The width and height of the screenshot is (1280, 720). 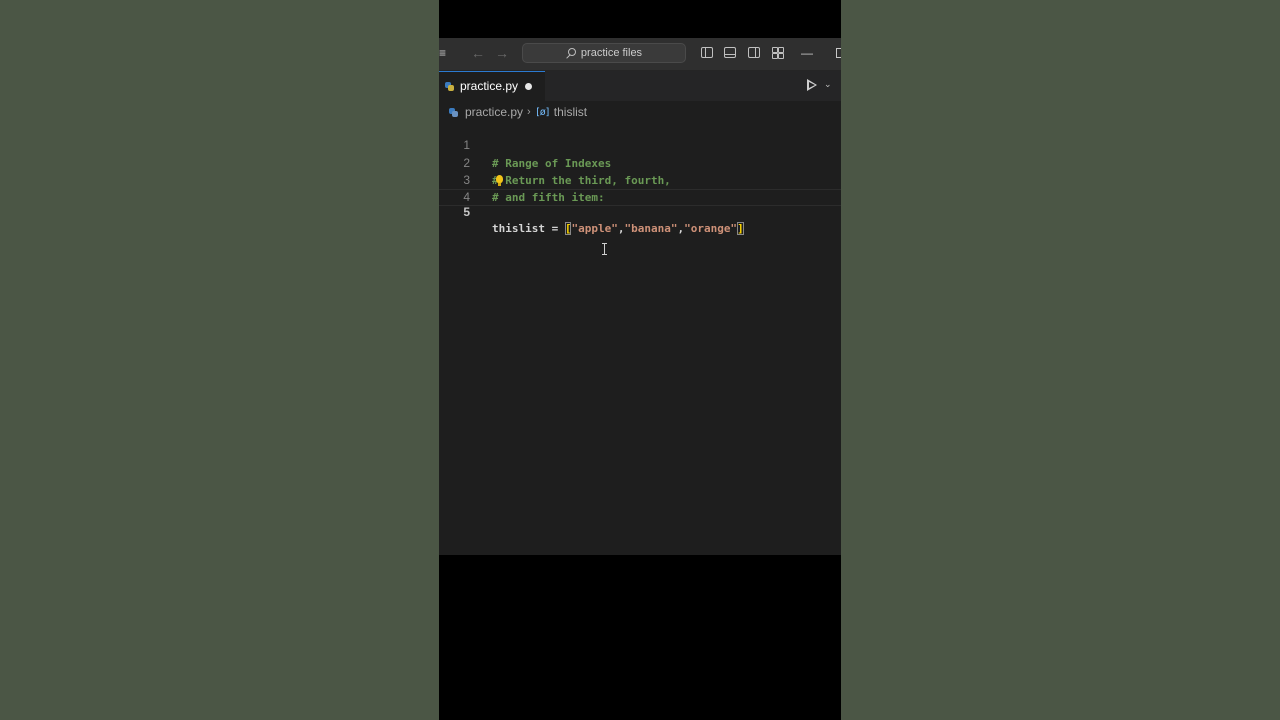 I want to click on code-line-active: 5 thislist = ["apple","banana","orange"], so click(x=640, y=212).